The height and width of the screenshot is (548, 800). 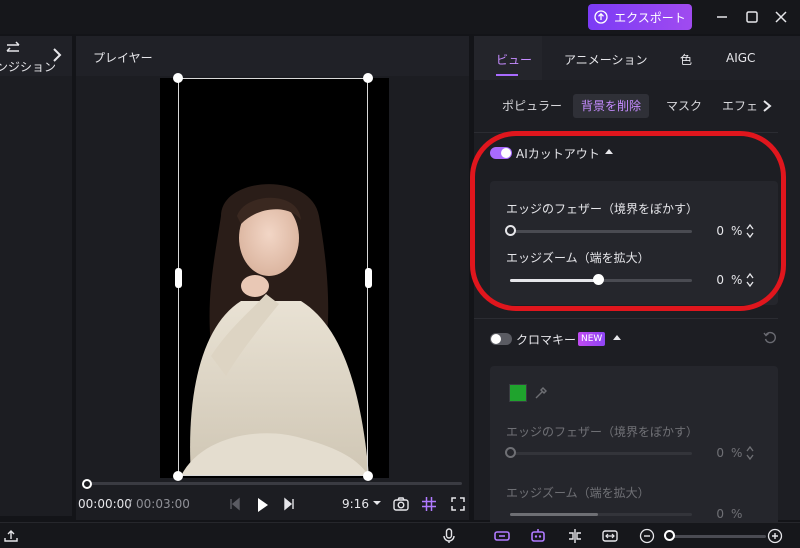 I want to click on chroma-key-toggle, so click(x=501, y=339).